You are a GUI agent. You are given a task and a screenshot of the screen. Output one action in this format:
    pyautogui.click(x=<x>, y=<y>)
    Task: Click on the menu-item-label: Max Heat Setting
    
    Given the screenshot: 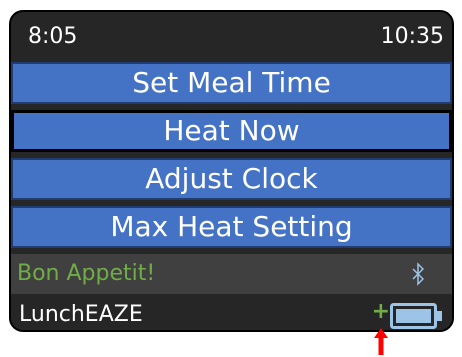 What is the action you would take?
    pyautogui.click(x=231, y=226)
    